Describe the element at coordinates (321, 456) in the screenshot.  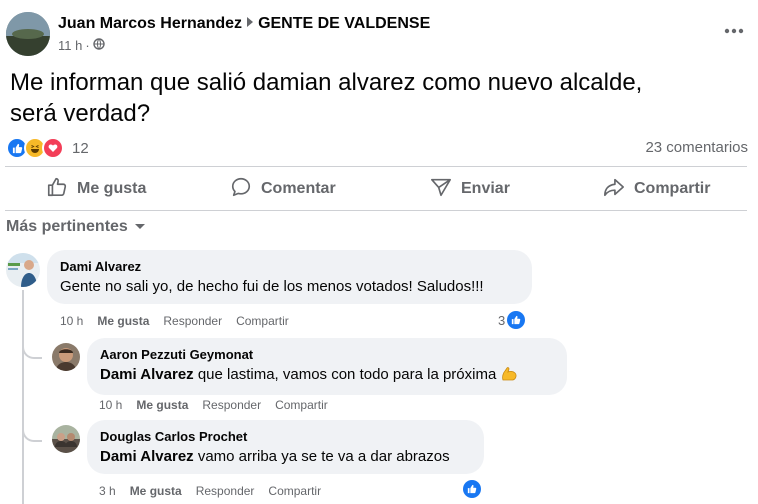
I see `reply-text-body: vamo arriba ya se te va a dar abrazos` at that location.